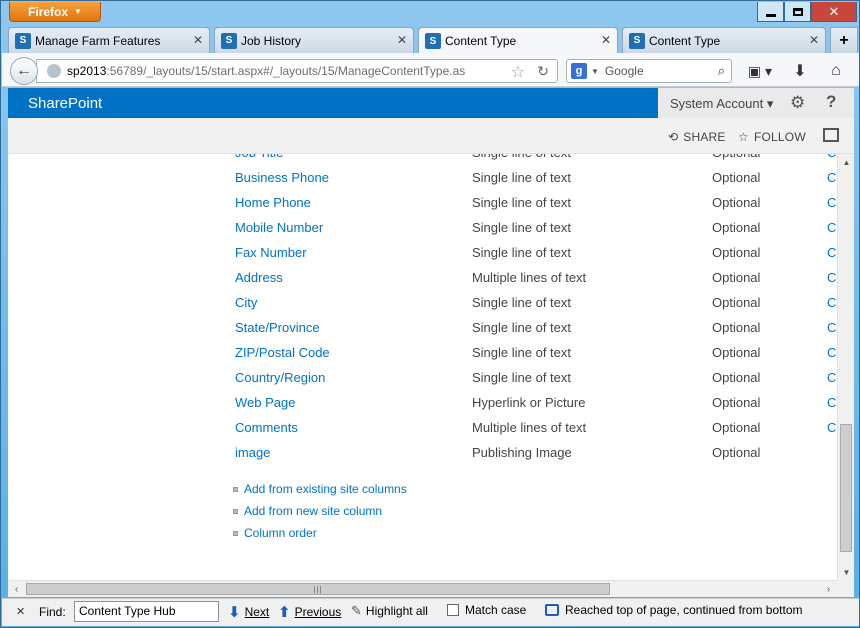  I want to click on column-name-link: Home Phone, so click(273, 202).